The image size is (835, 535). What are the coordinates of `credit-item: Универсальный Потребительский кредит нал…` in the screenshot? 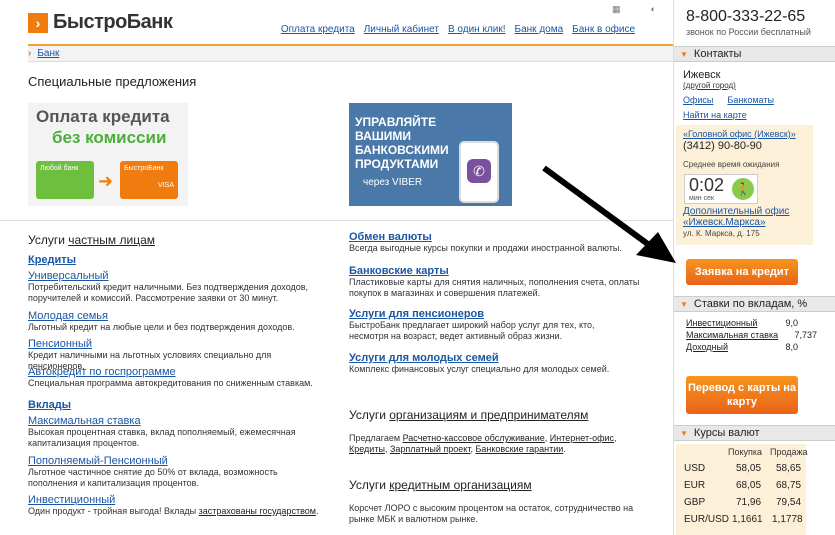 It's located at (178, 287).